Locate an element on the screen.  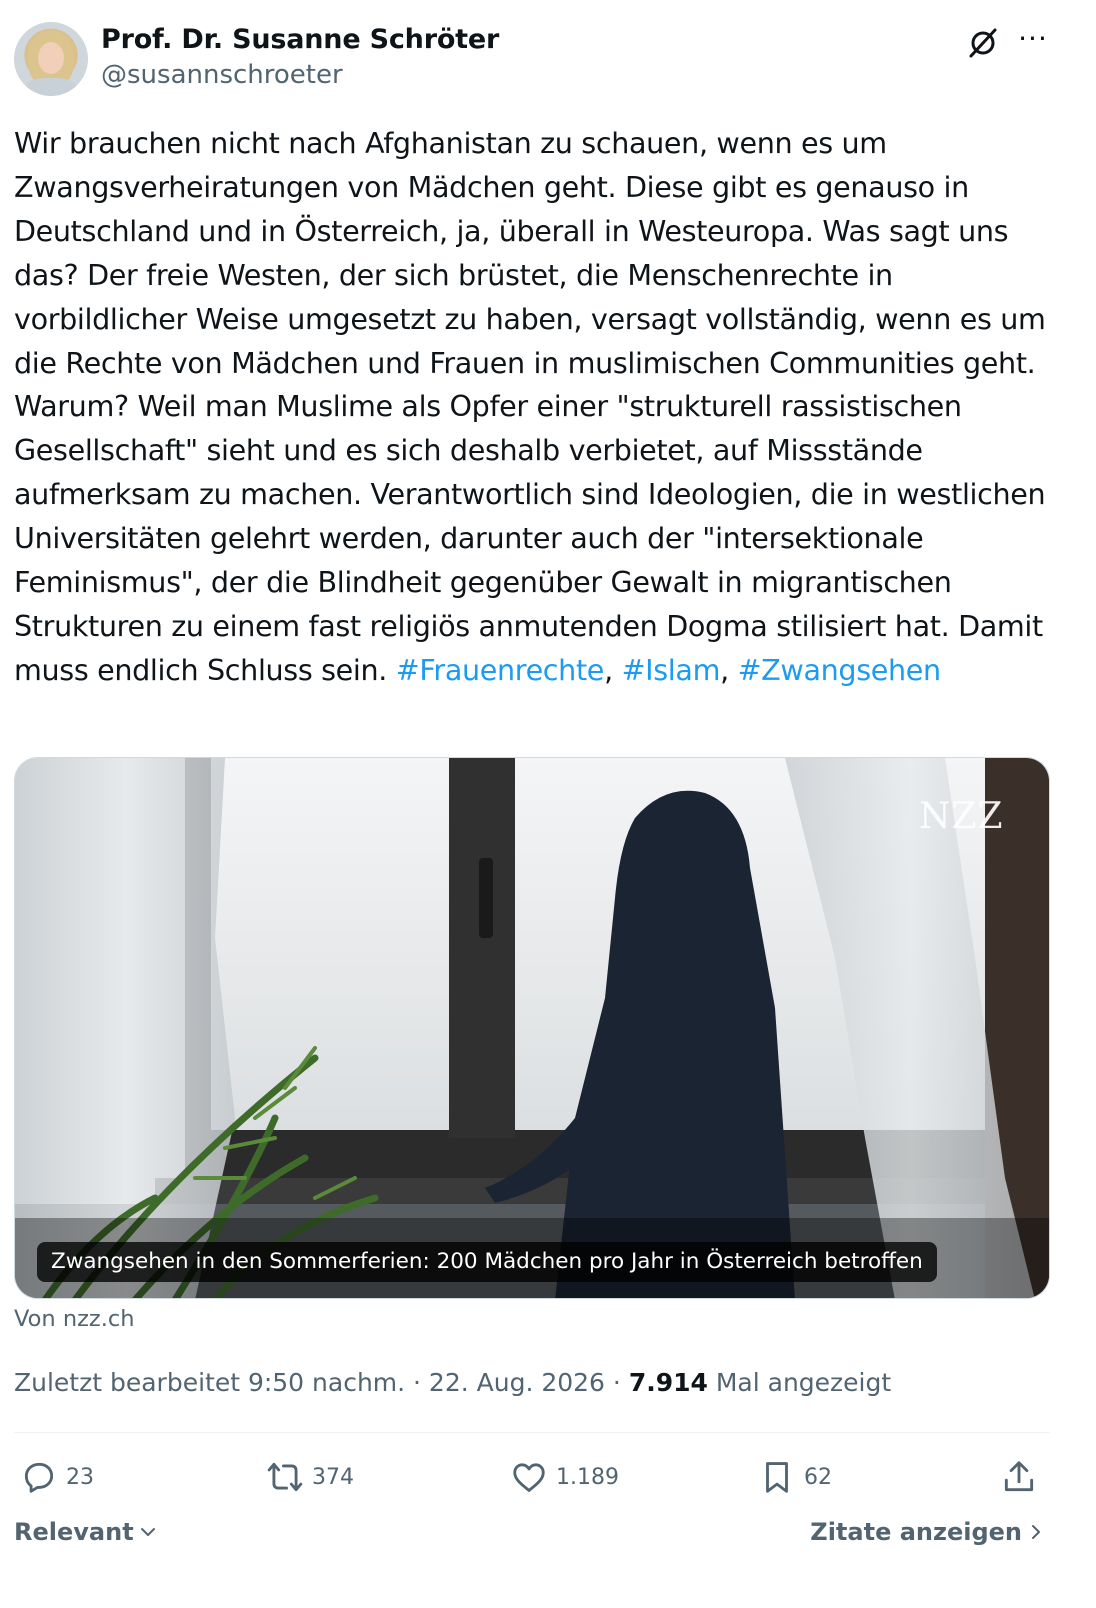
bookmark-button: 62 is located at coordinates (795, 1477).